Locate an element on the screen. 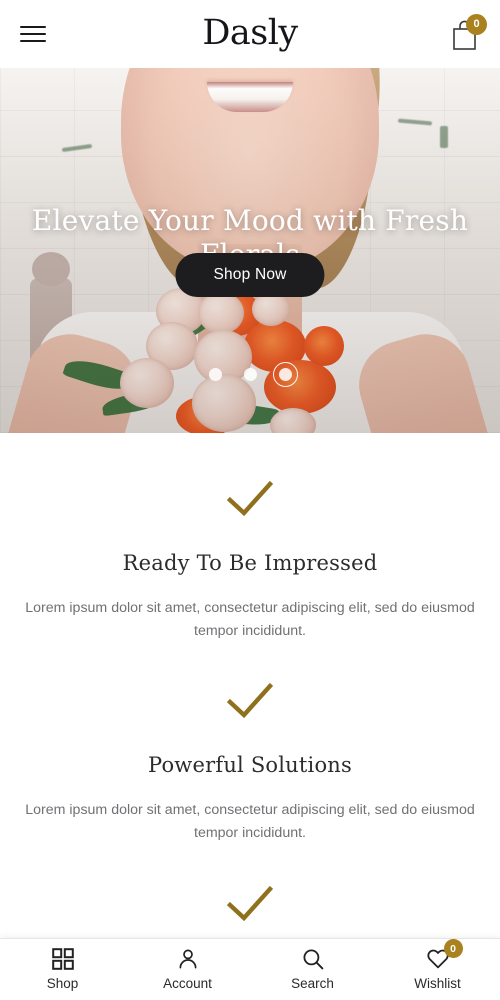 The height and width of the screenshot is (1000, 500). nav-label: Account is located at coordinates (187, 984).